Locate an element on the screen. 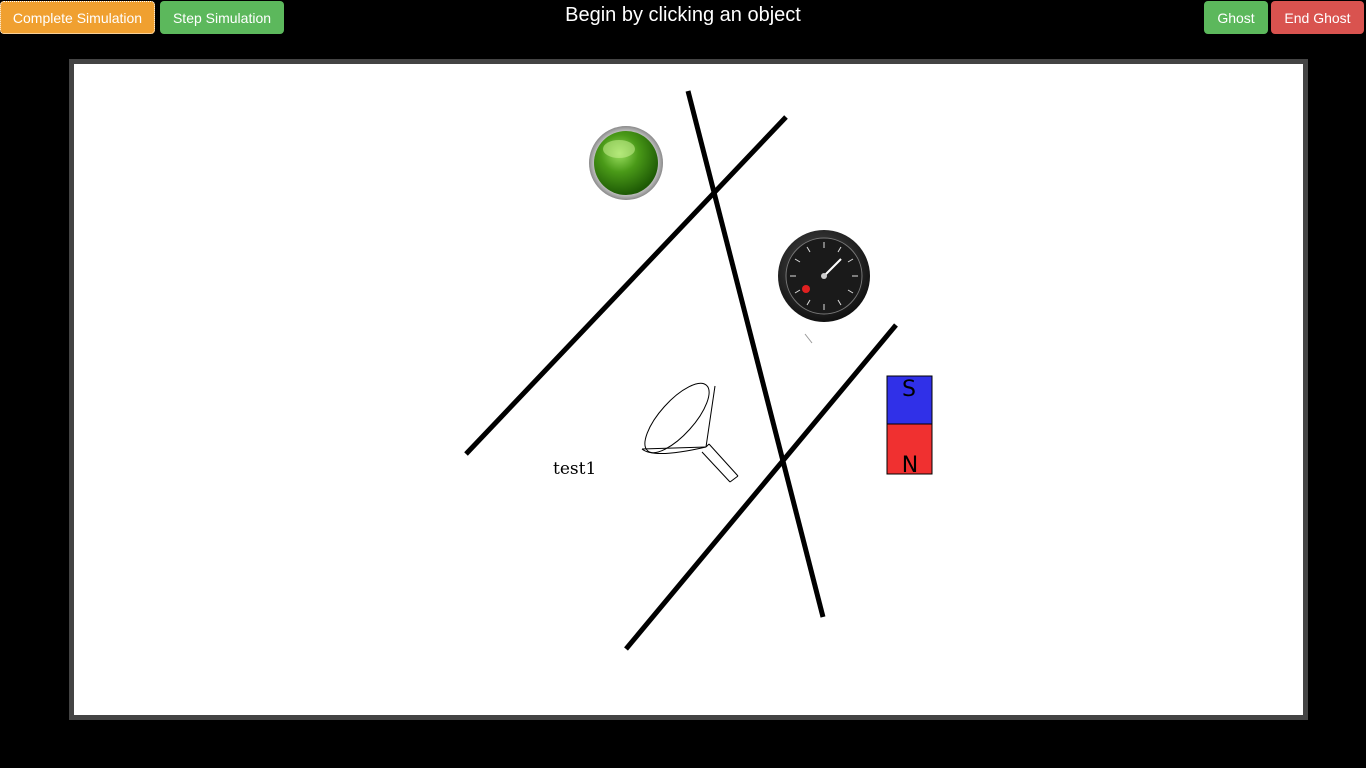  status-message: Begin by clicking an object is located at coordinates (683, 15).